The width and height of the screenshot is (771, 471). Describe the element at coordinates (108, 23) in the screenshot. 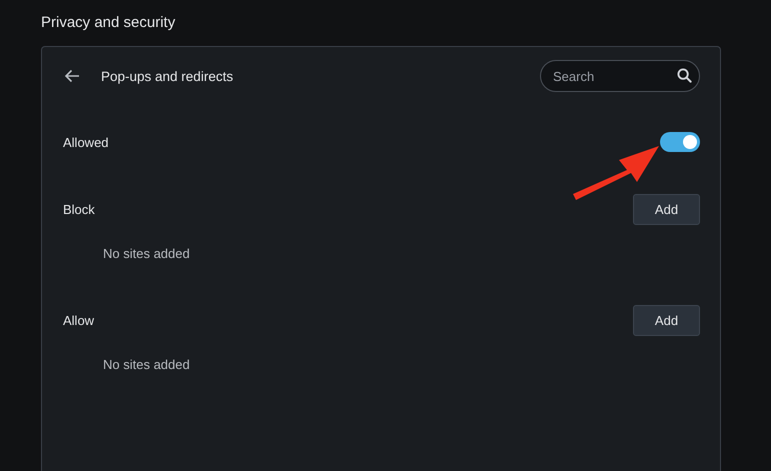

I see `section-heading: Privacy and security` at that location.